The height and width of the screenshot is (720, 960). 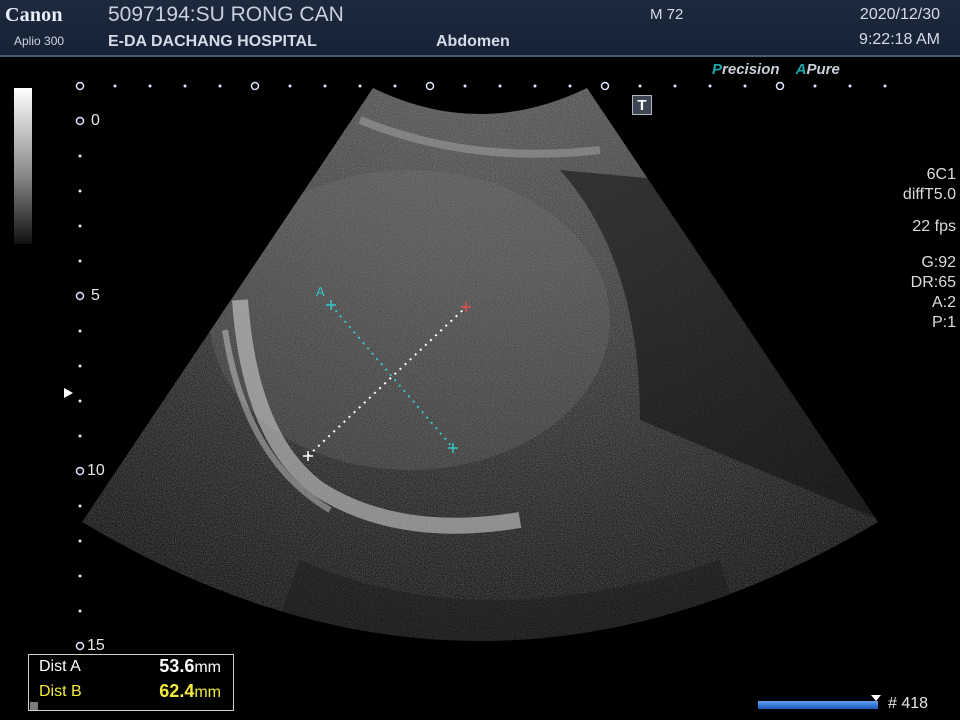 I want to click on depth-scale-dots, so click(x=80, y=383).